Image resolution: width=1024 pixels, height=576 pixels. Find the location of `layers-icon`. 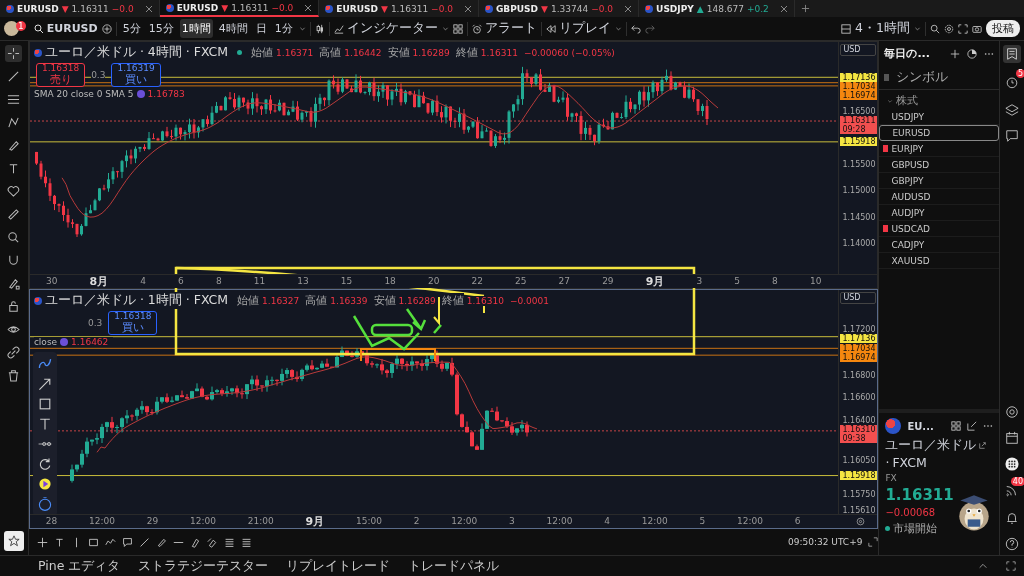

layers-icon is located at coordinates (1012, 110).